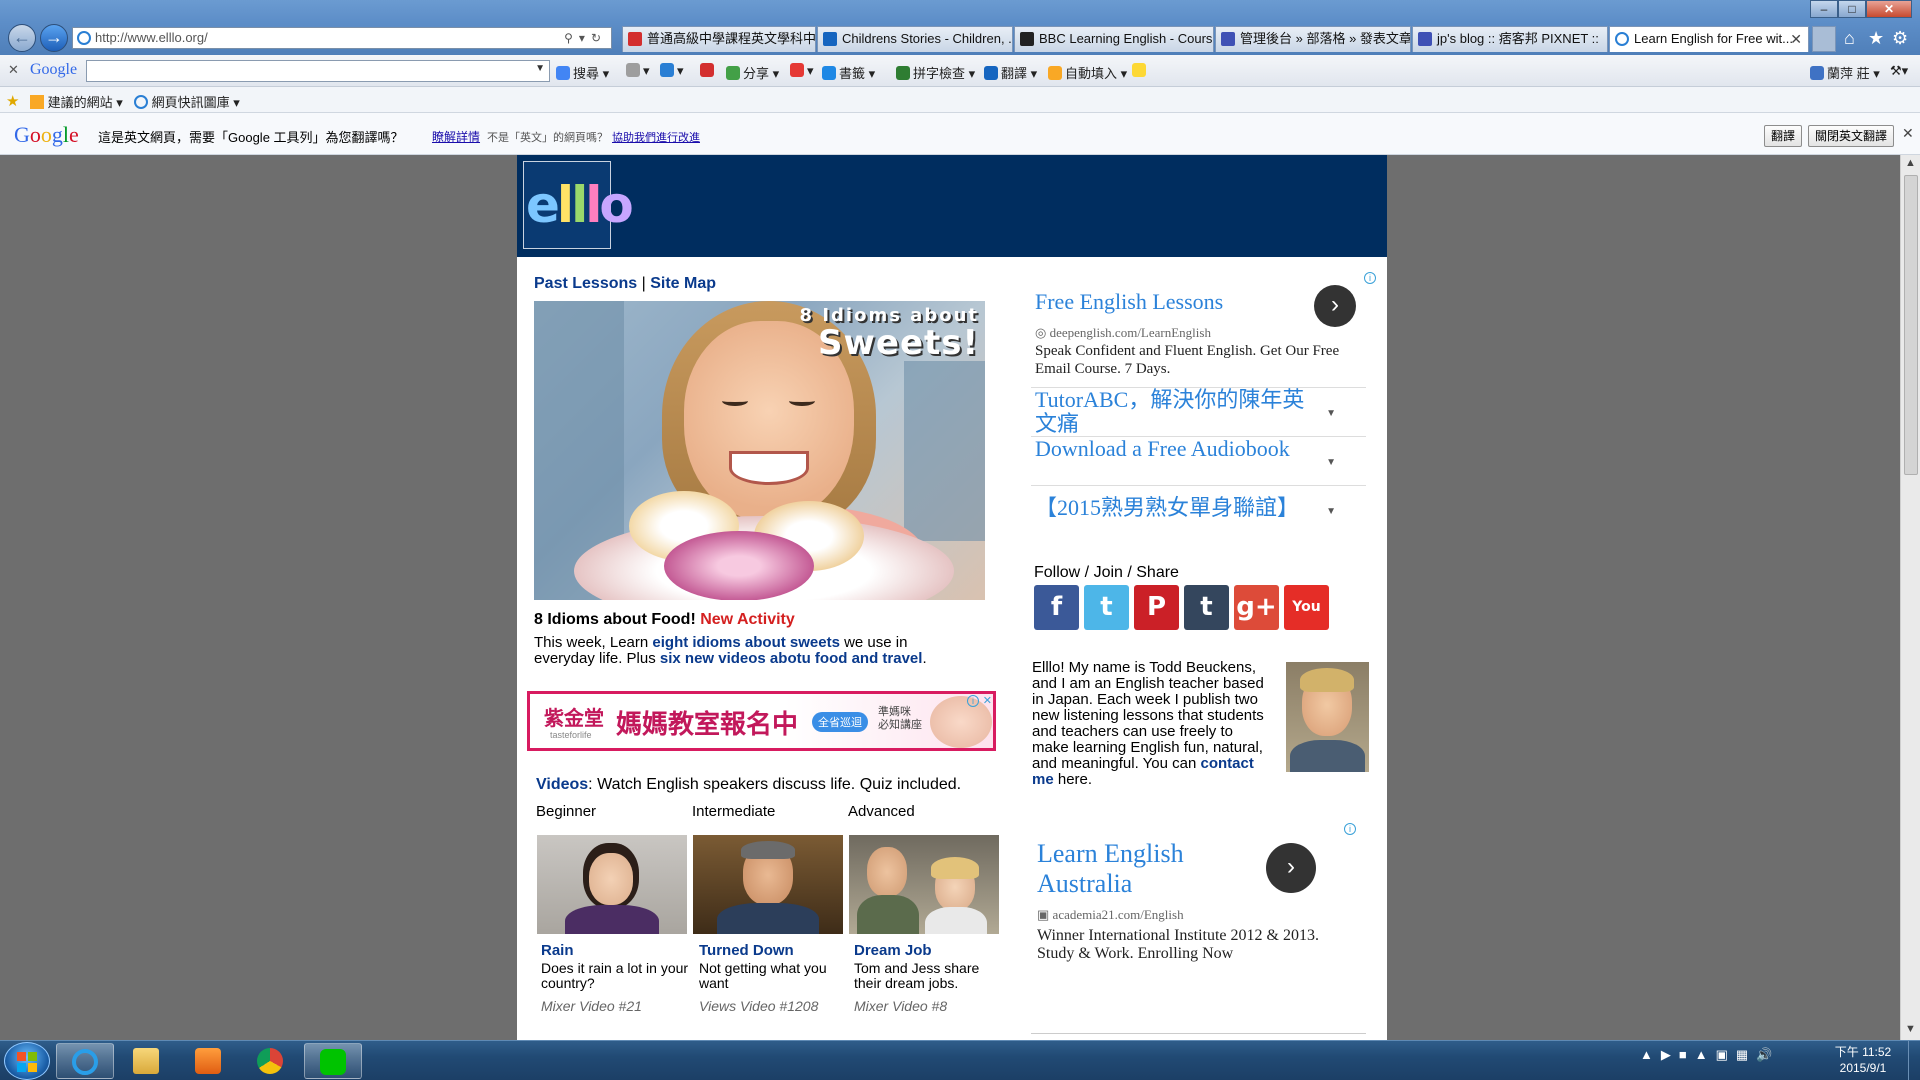  I want to click on ad-url: ▣ academia21.com/English, so click(1110, 915).